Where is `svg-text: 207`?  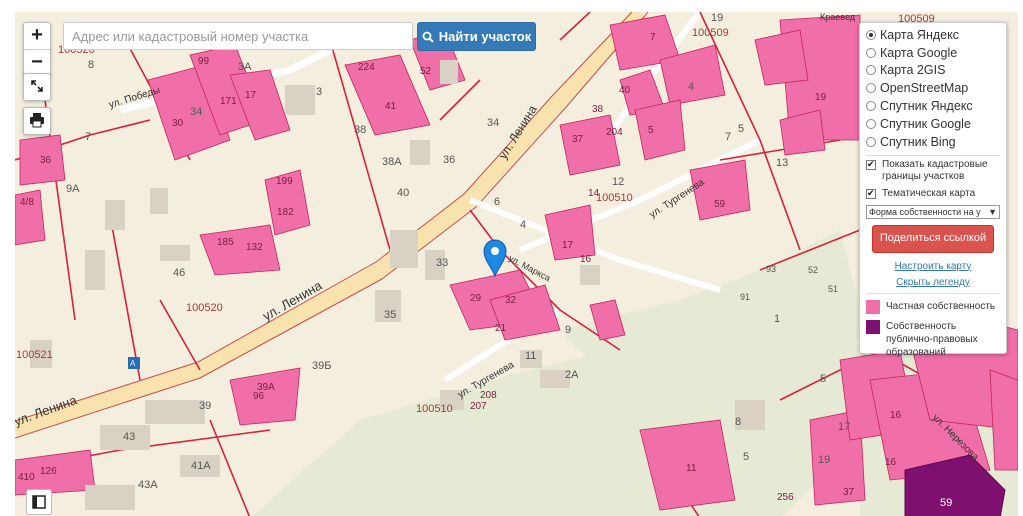 svg-text: 207 is located at coordinates (478, 406).